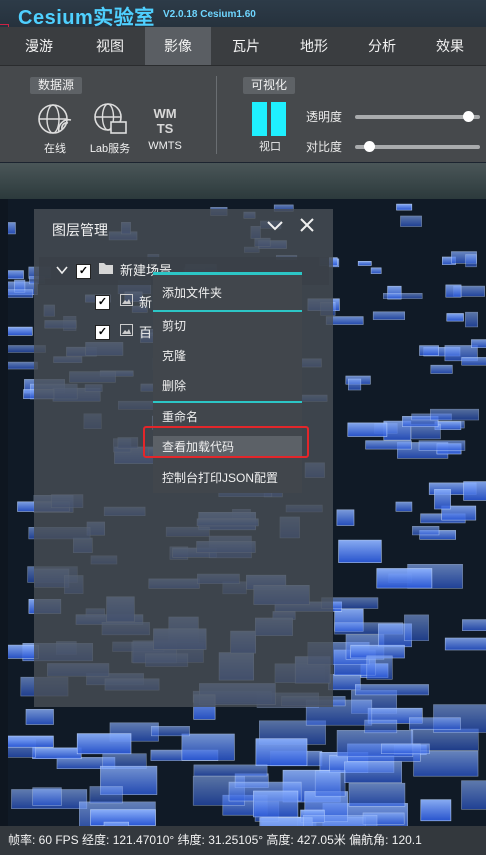 This screenshot has width=486, height=855. I want to click on layer-context-menu: 添加文件夹 剪切 克隆 删除 重命名 查看加载代码 控制台打印JSON配置, so click(227, 382).